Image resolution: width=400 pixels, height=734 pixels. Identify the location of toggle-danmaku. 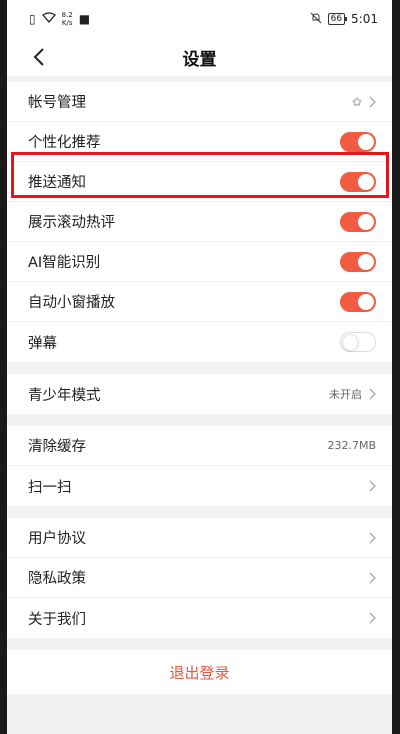
(358, 342).